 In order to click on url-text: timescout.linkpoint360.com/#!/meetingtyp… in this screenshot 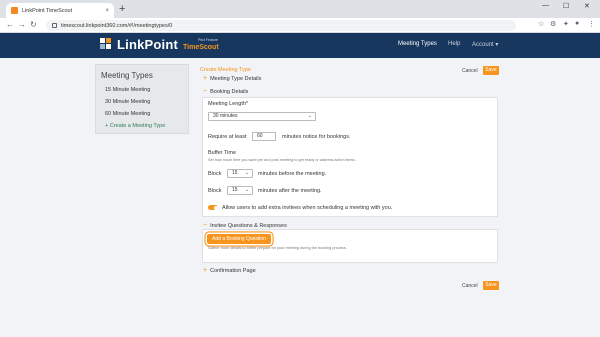, I will do `click(117, 25)`.